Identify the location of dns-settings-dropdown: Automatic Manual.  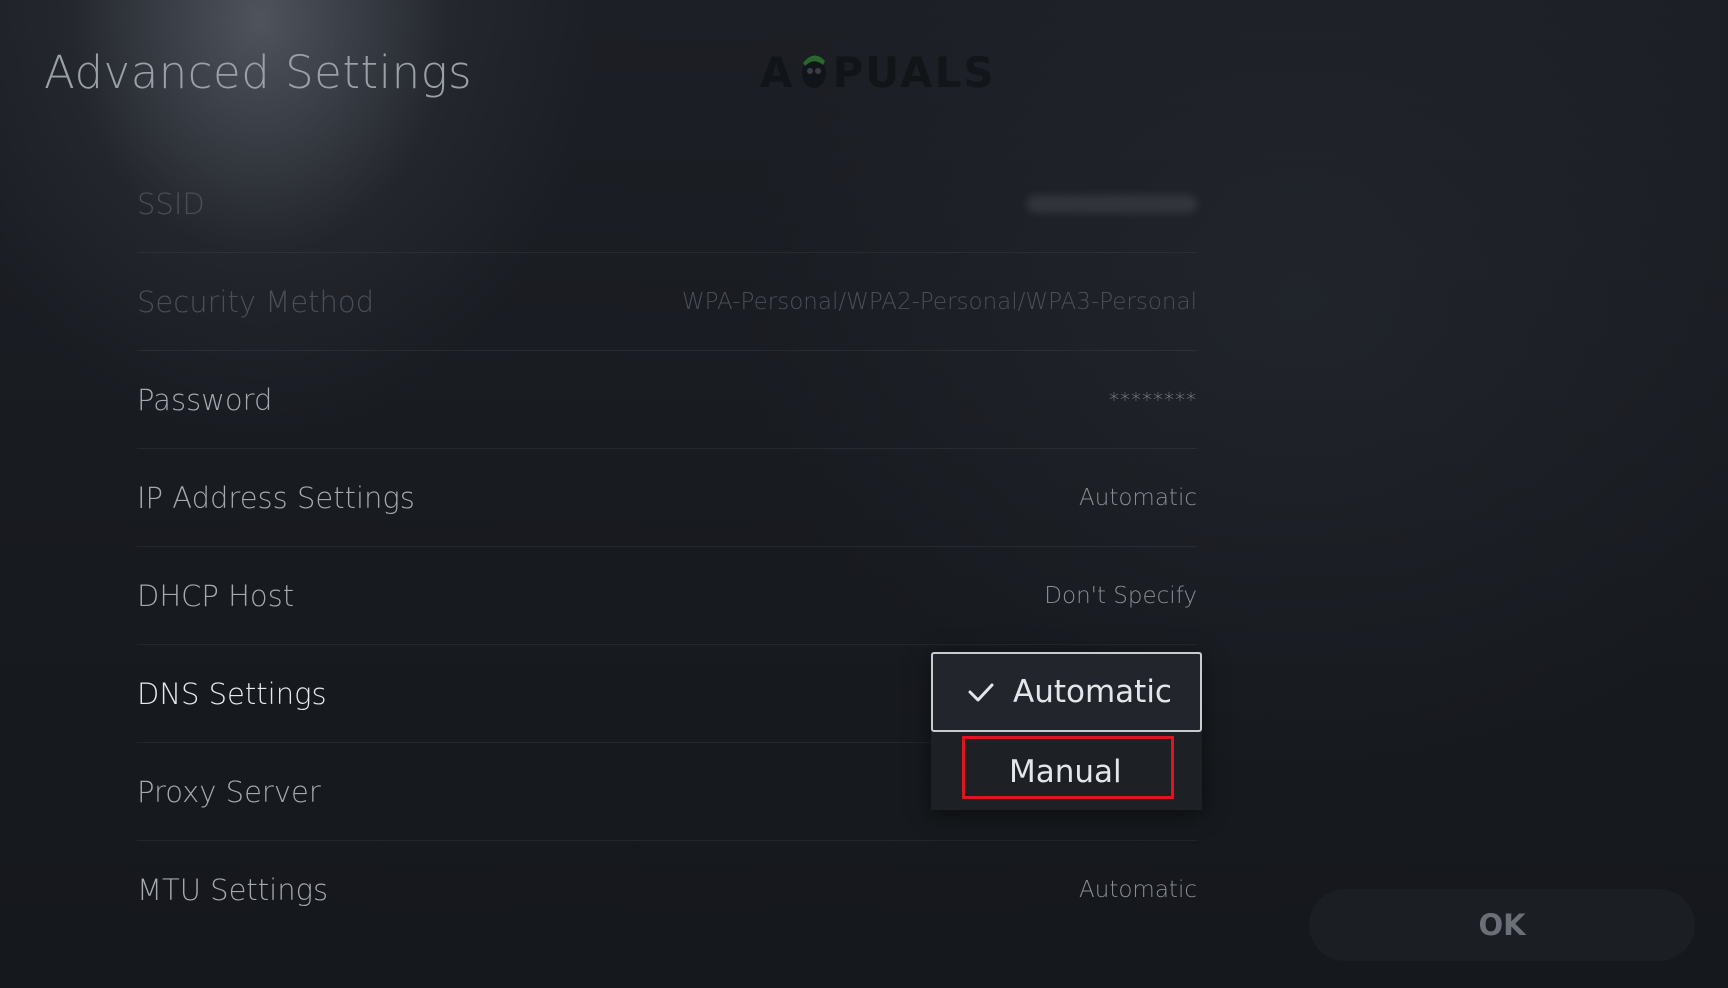
(1066, 731).